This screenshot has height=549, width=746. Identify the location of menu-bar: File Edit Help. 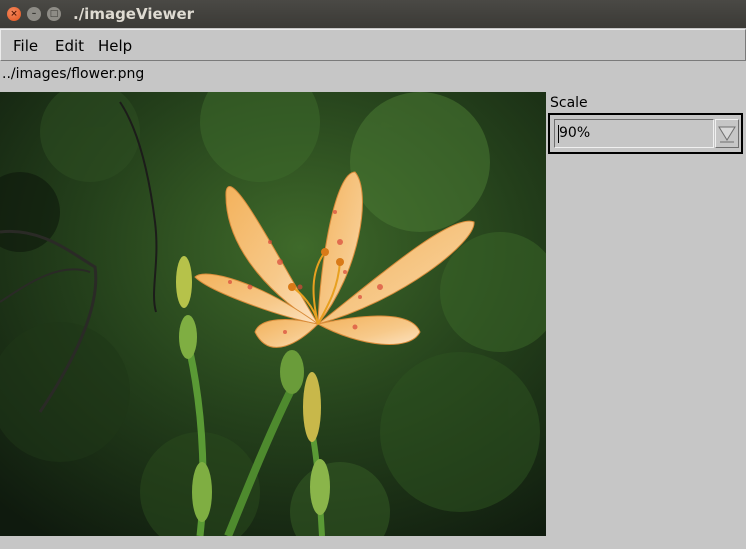
(373, 45).